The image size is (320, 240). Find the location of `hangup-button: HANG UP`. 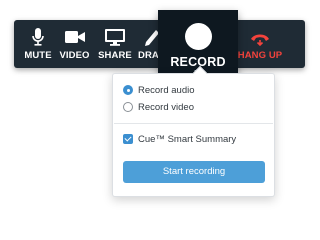

hangup-button: HANG UP is located at coordinates (260, 44).